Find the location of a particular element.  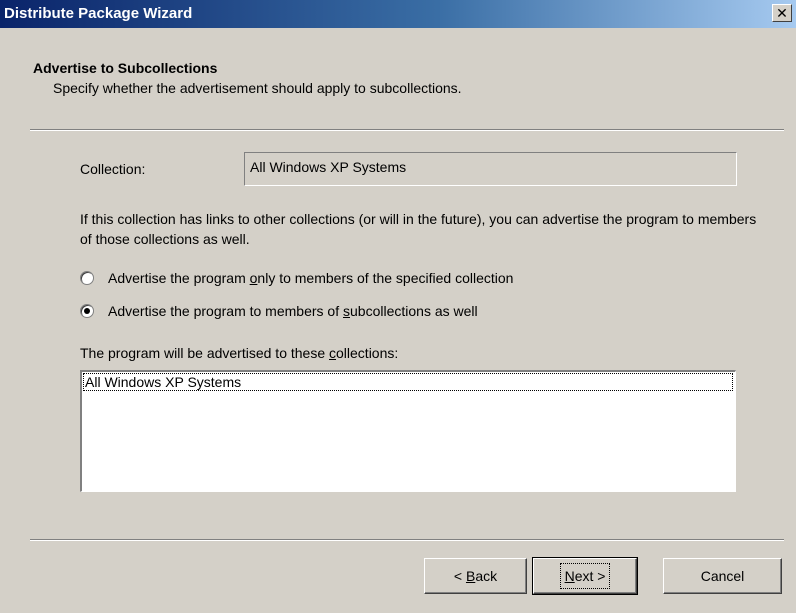

title-bar: Distribute Package Wizard ✕ is located at coordinates (398, 14).